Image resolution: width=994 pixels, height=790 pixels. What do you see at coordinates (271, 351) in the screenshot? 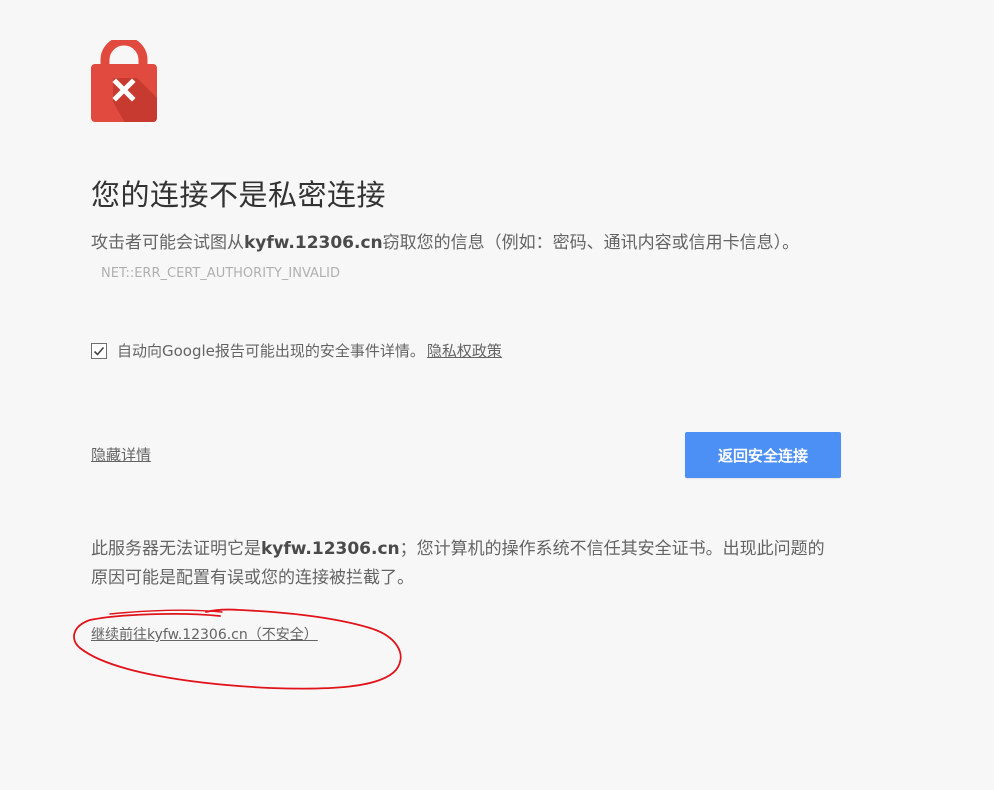
I see `report-label: 自动向Google报告可能出现的安全事件详情。` at bounding box center [271, 351].